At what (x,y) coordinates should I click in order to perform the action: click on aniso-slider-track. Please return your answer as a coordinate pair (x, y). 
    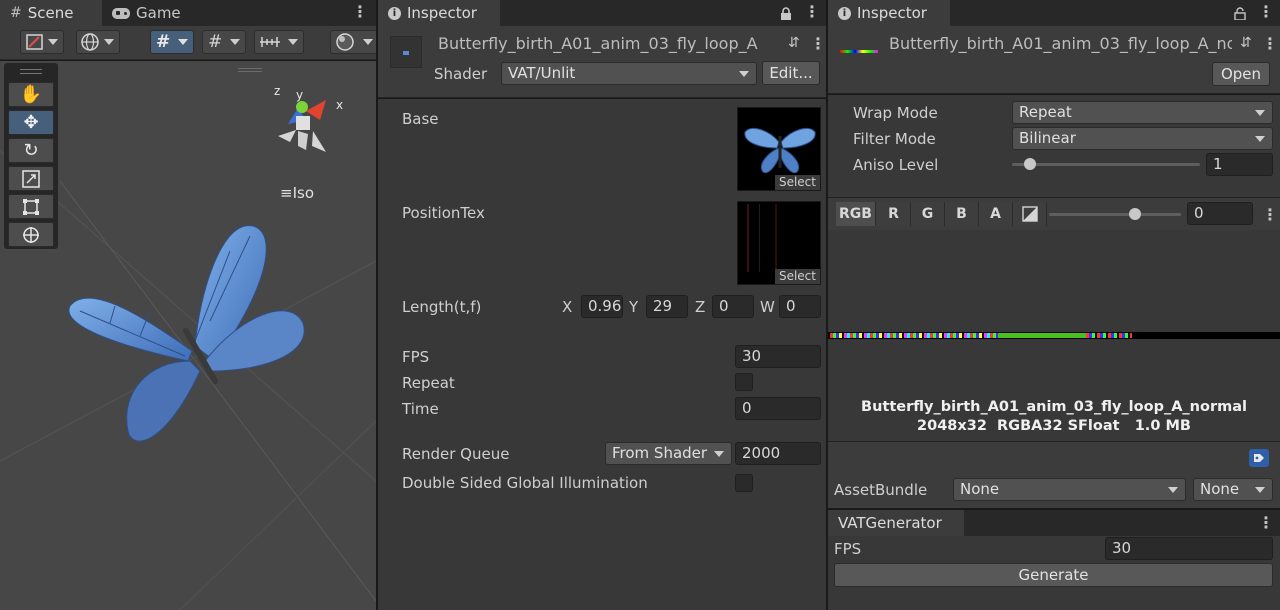
    Looking at the image, I should click on (1106, 164).